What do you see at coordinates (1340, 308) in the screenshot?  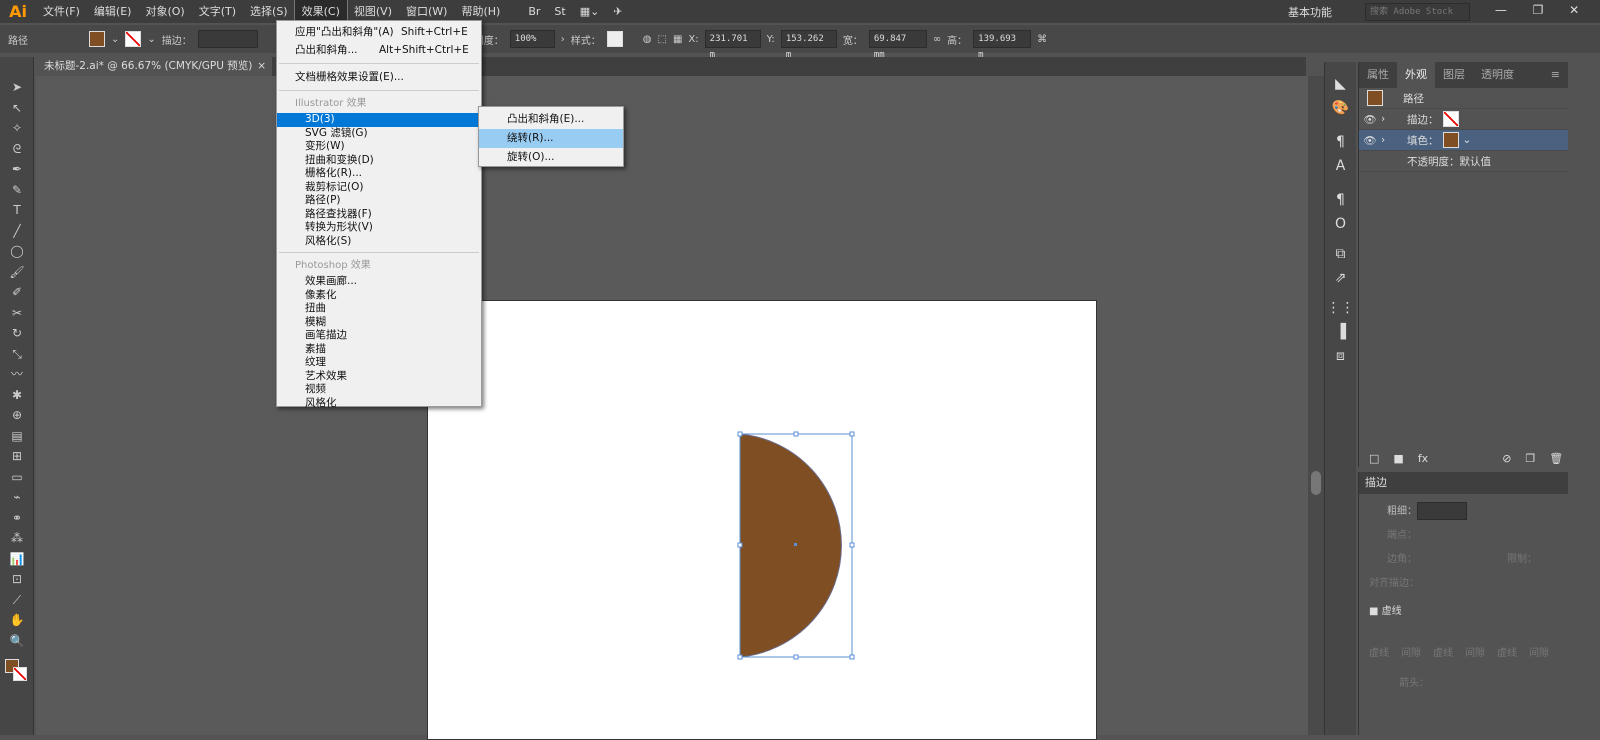 I see `align-panel-icon: ⋮⋮` at bounding box center [1340, 308].